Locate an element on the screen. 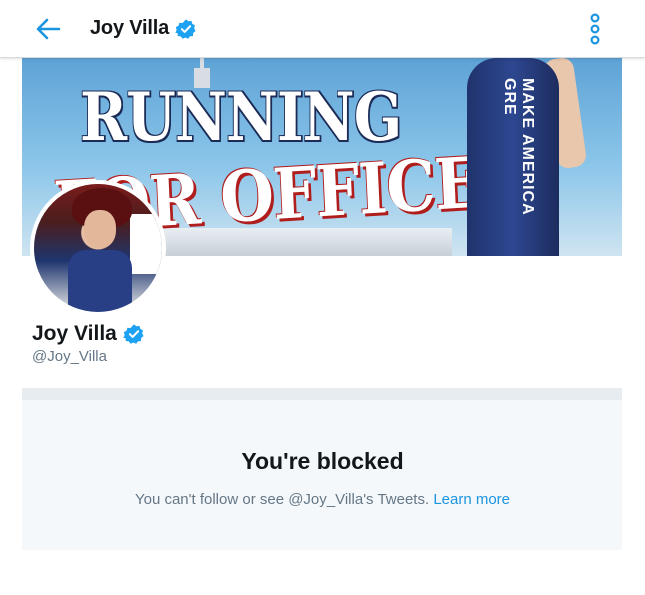 This screenshot has height=595, width=645. more-options-button is located at coordinates (595, 29).